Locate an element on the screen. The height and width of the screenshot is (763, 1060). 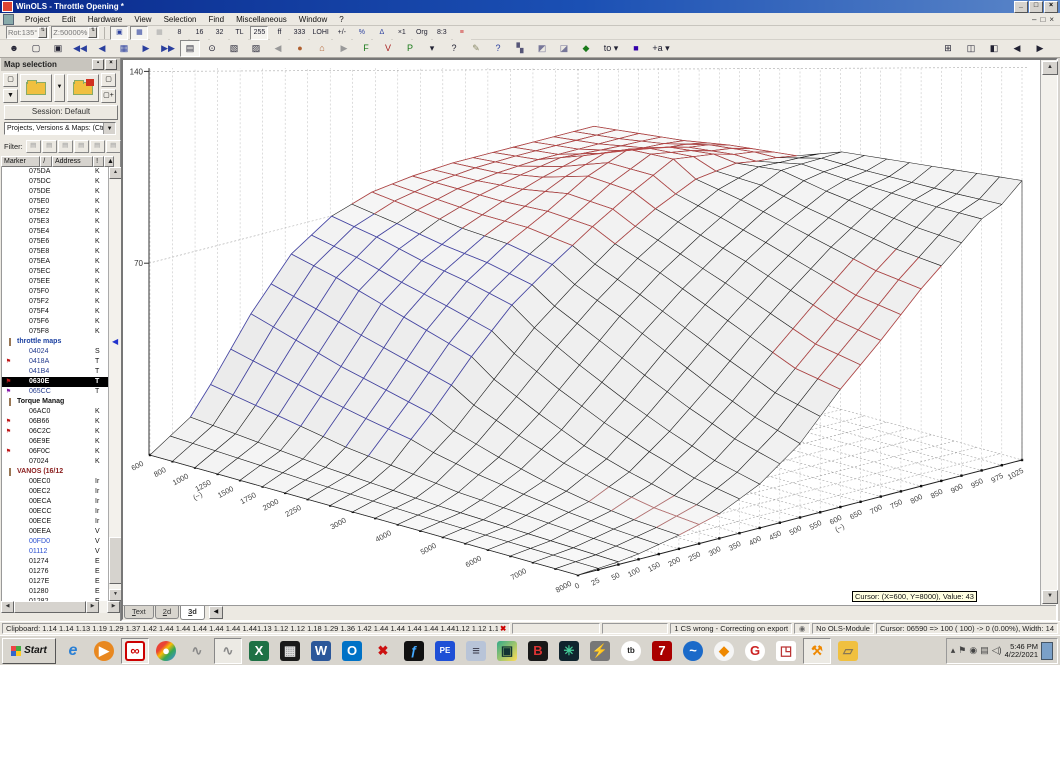
copy-map-button: ▢ is located at coordinates (108, 80).